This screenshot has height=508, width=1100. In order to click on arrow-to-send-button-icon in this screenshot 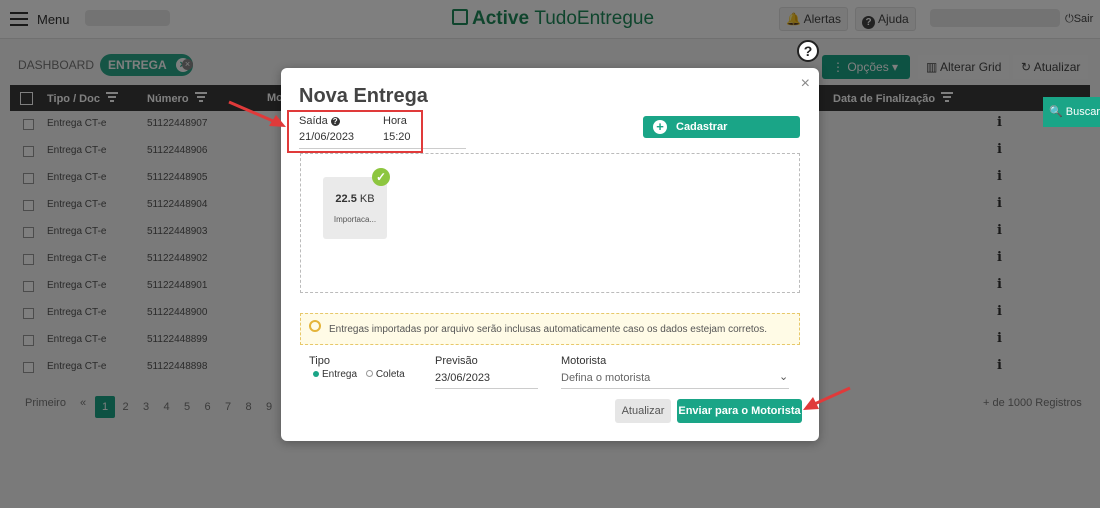, I will do `click(827, 398)`.